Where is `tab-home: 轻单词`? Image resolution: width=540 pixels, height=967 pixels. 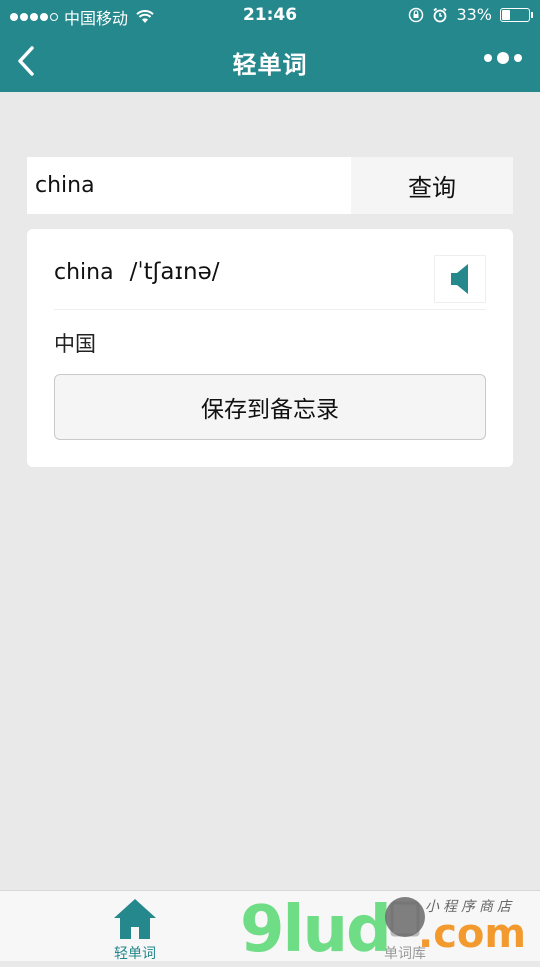
tab-home: 轻单词 is located at coordinates (135, 930).